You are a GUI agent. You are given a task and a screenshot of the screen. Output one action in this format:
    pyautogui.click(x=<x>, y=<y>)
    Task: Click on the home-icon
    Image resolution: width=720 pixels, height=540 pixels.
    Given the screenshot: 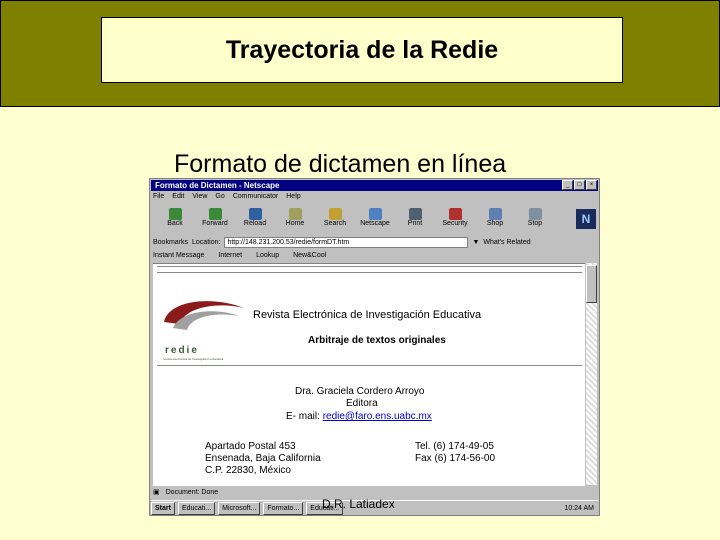 What is the action you would take?
    pyautogui.click(x=295, y=214)
    